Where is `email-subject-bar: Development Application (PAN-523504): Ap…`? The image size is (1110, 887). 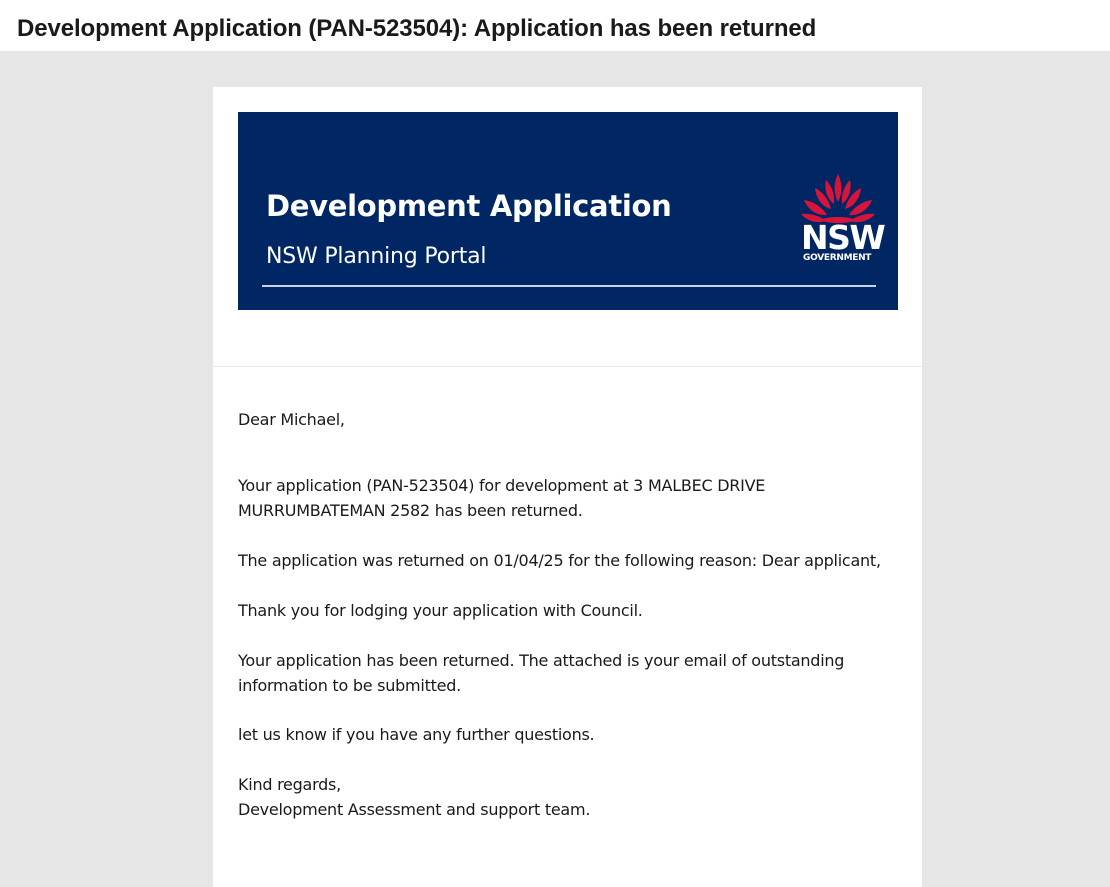 email-subject-bar: Development Application (PAN-523504): Ap… is located at coordinates (555, 25).